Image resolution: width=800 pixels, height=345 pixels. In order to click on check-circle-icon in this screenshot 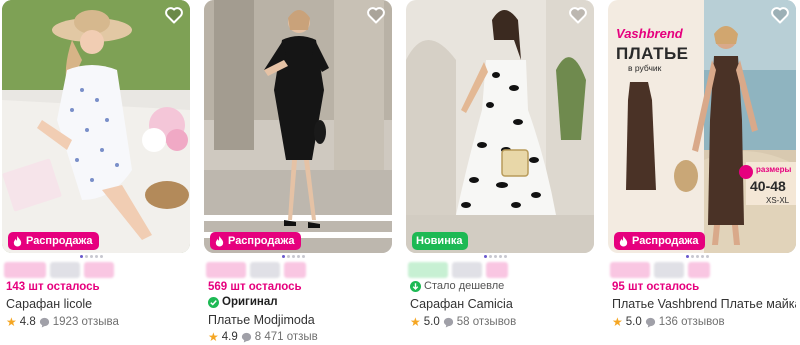, I will do `click(213, 302)`.